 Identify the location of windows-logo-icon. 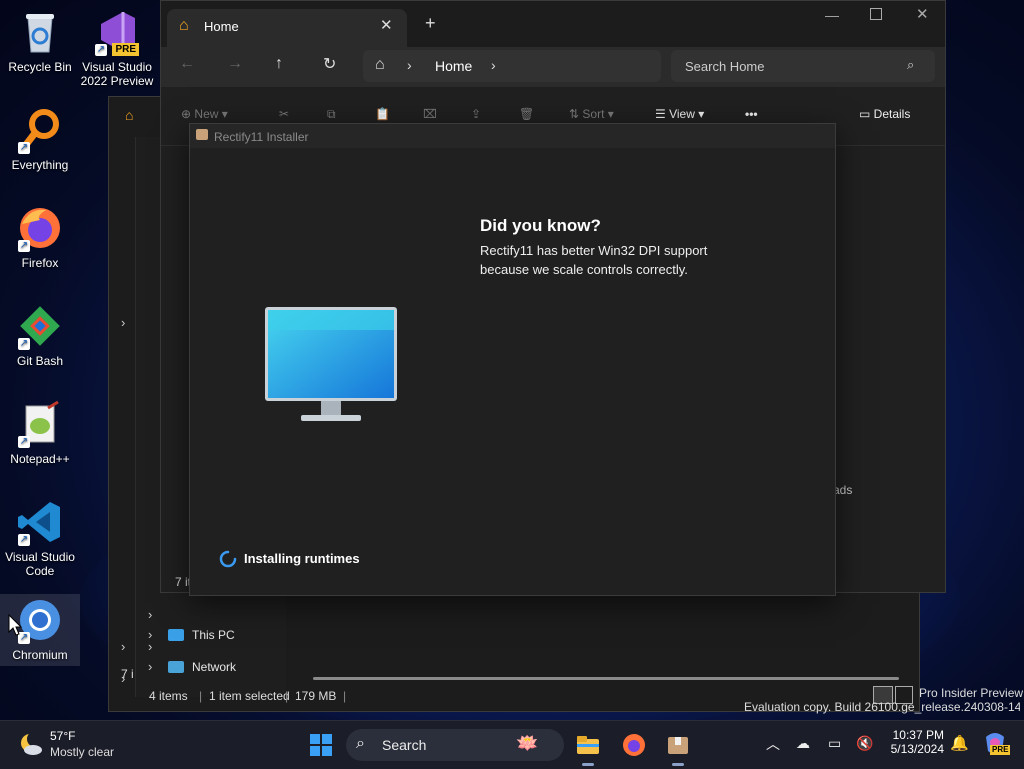
(321, 745).